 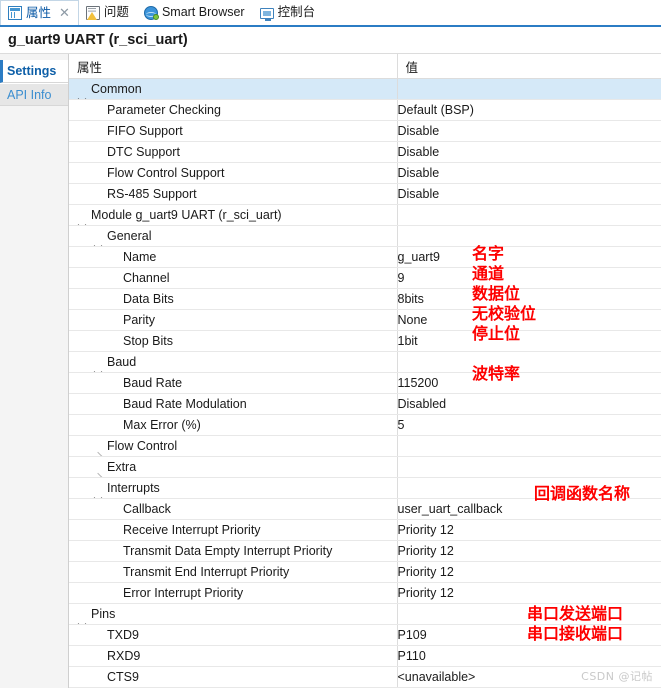 I want to click on property-name-cell: Flow Control, so click(x=233, y=446).